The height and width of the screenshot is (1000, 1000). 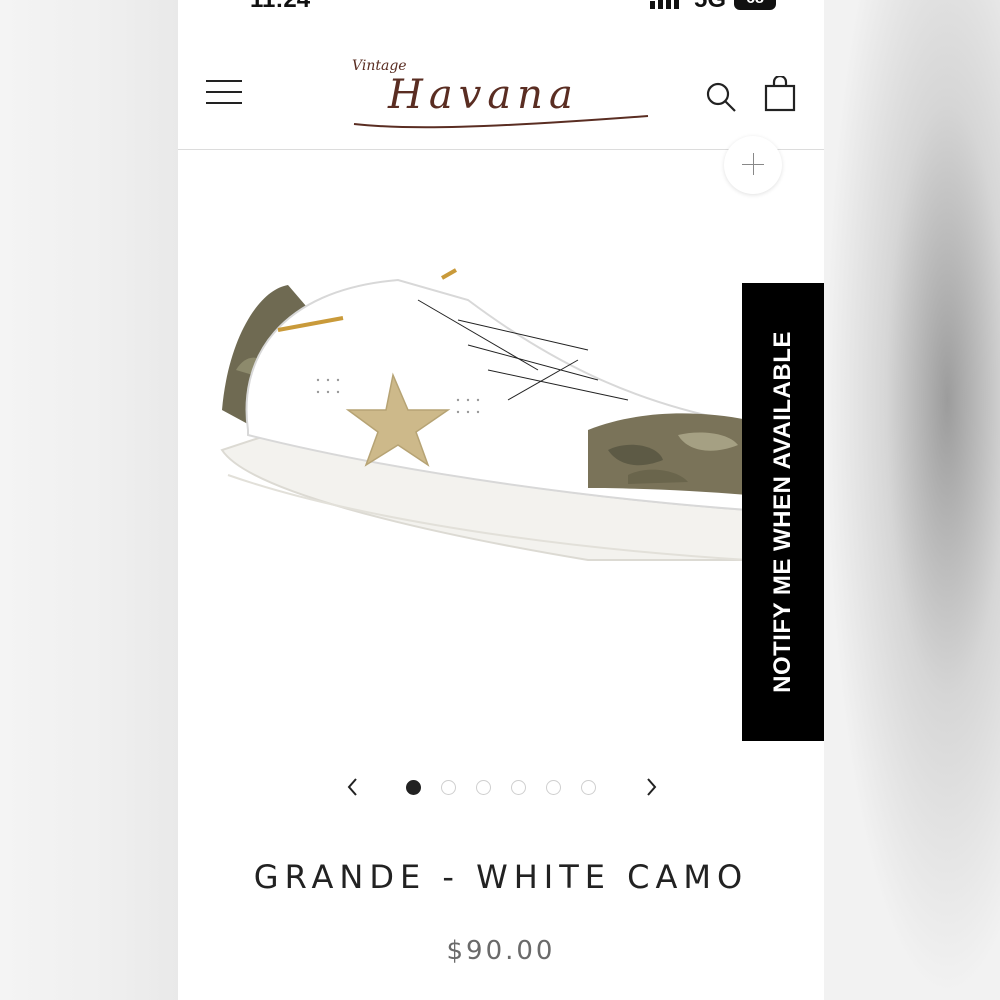 I want to click on previous-image-button, so click(x=353, y=787).